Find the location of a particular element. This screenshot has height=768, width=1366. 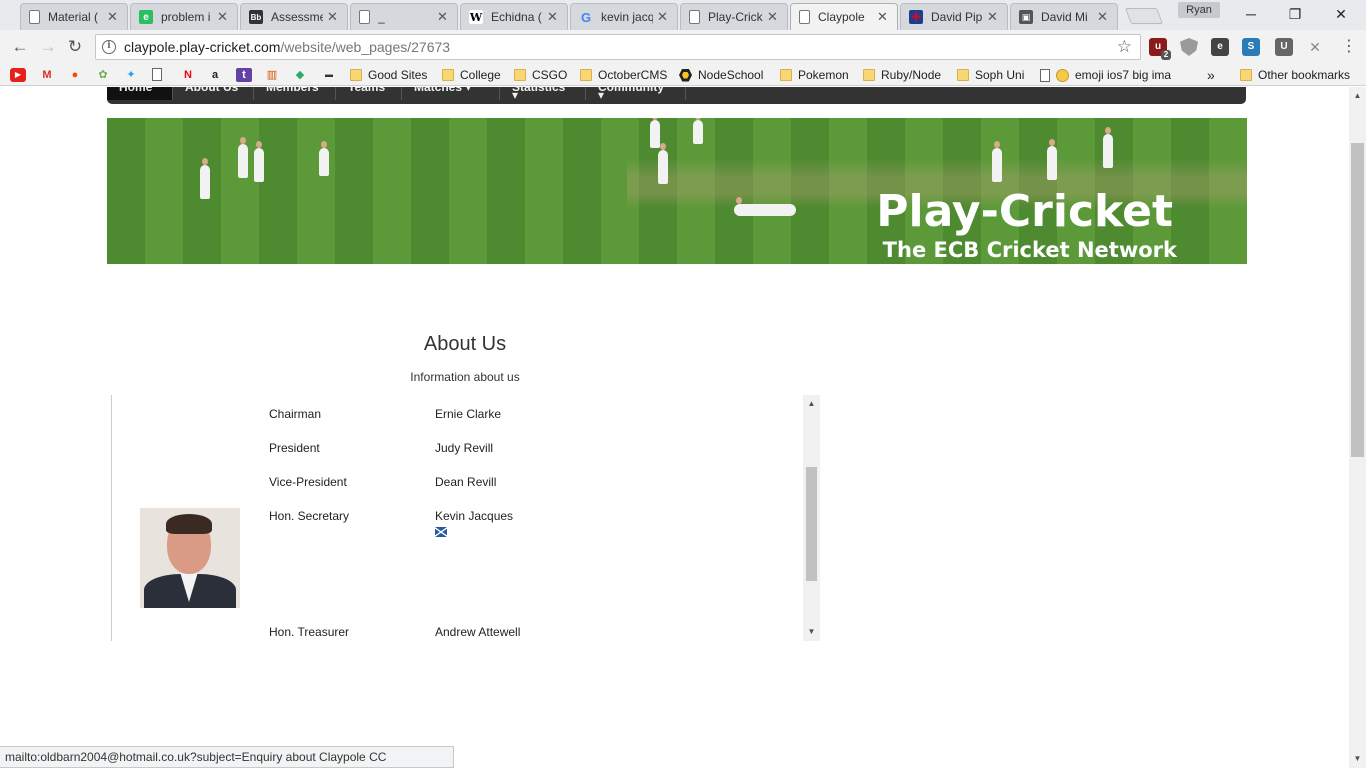

tab-problem: e problem i ✕ is located at coordinates (184, 16).